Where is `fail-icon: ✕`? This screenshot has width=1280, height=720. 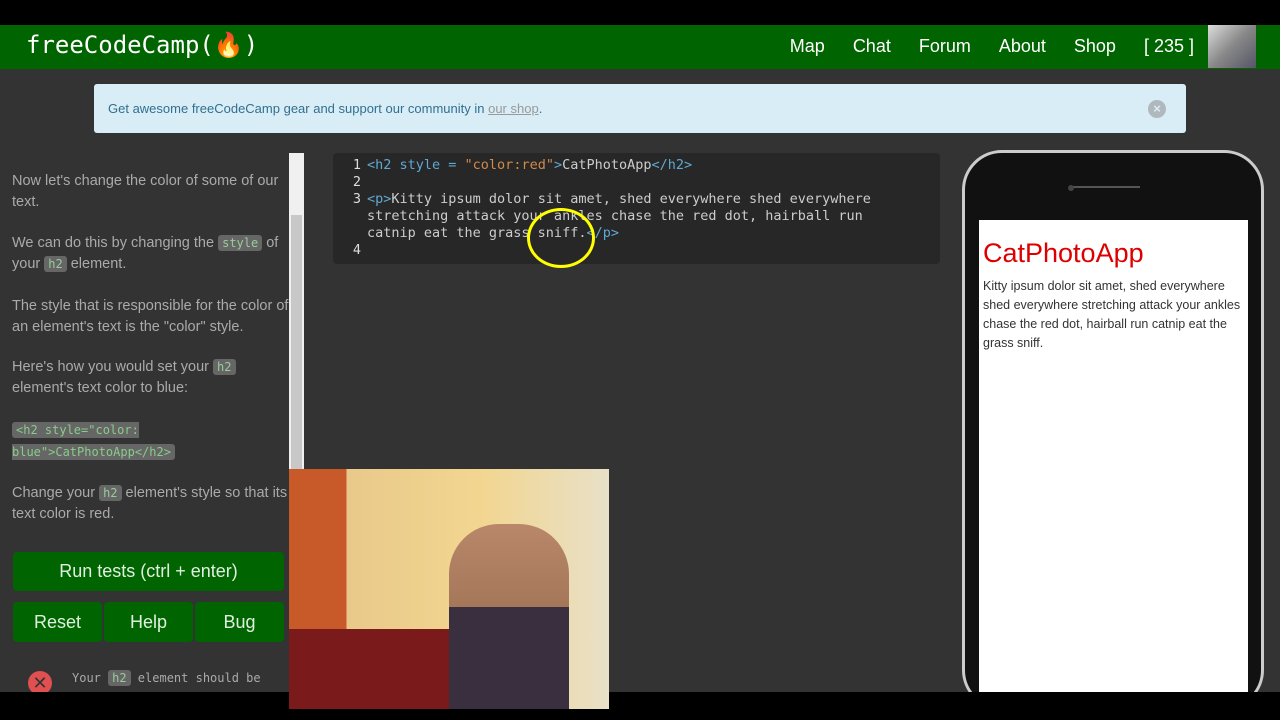 fail-icon: ✕ is located at coordinates (40, 681).